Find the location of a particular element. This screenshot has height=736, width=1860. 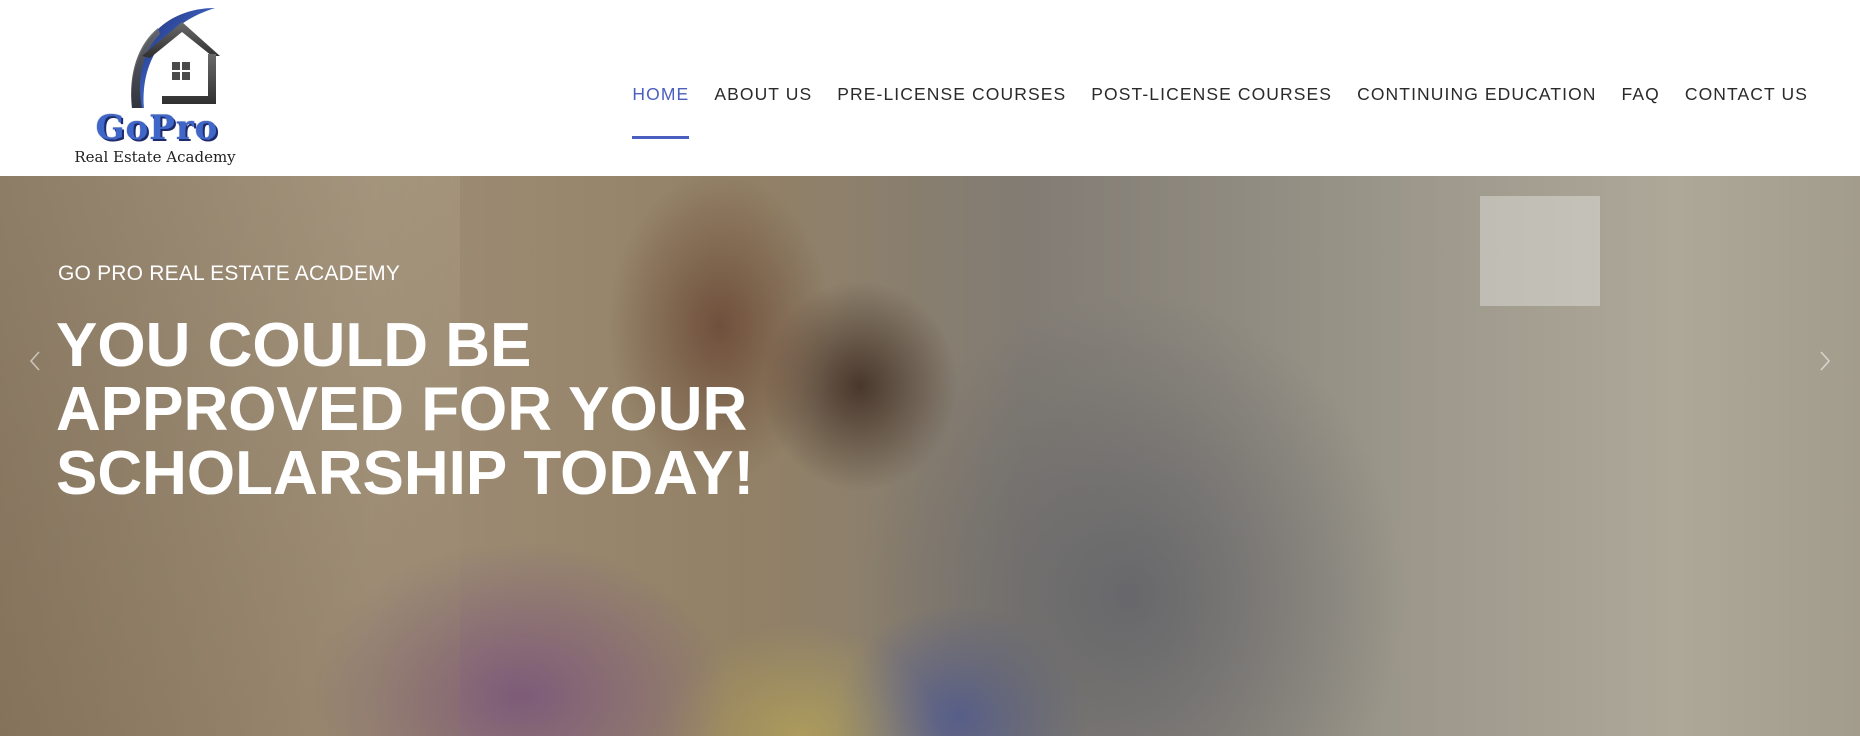

nav-item-contact-us: CONTACT US is located at coordinates (1746, 94).